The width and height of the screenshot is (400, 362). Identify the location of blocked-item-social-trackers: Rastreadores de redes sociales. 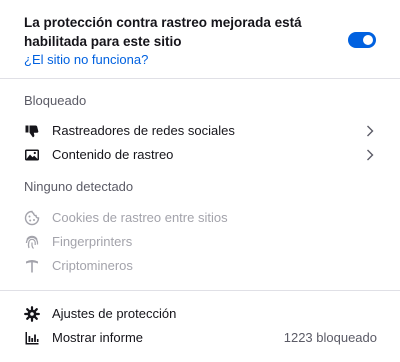
(200, 131).